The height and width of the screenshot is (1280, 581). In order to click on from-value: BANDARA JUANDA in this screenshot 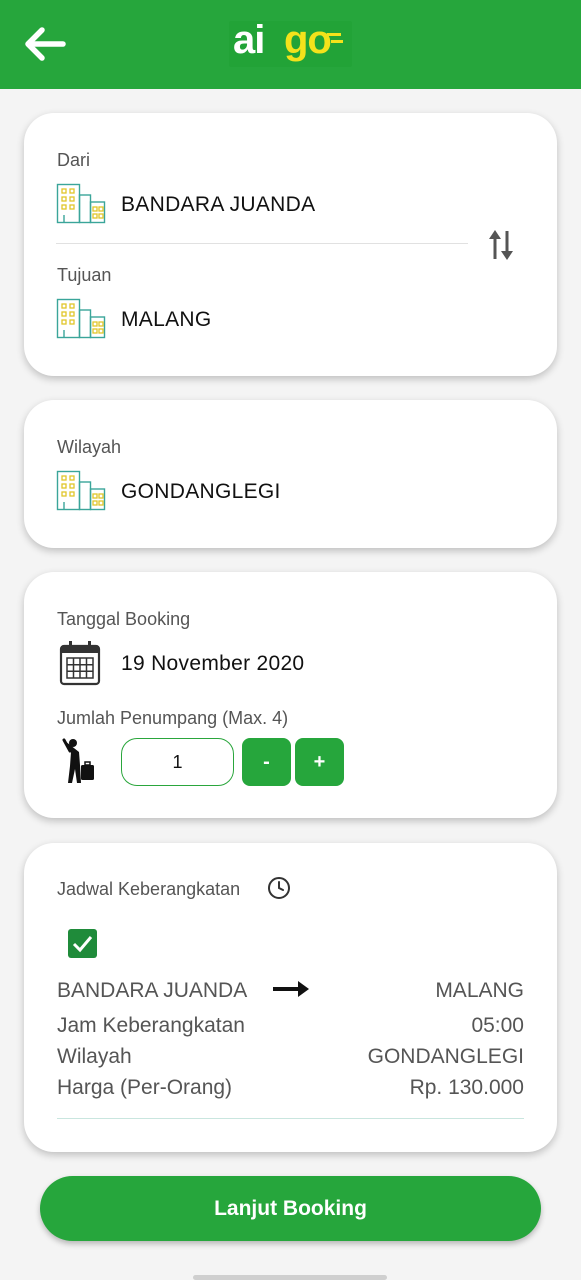, I will do `click(218, 205)`.